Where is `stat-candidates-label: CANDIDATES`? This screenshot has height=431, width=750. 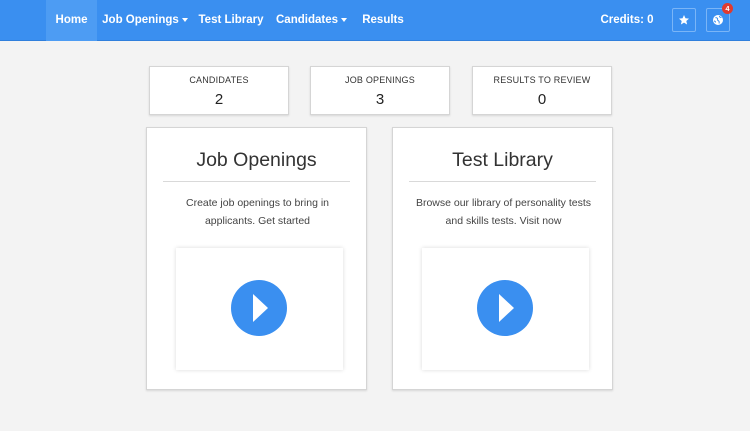 stat-candidates-label: CANDIDATES is located at coordinates (219, 80).